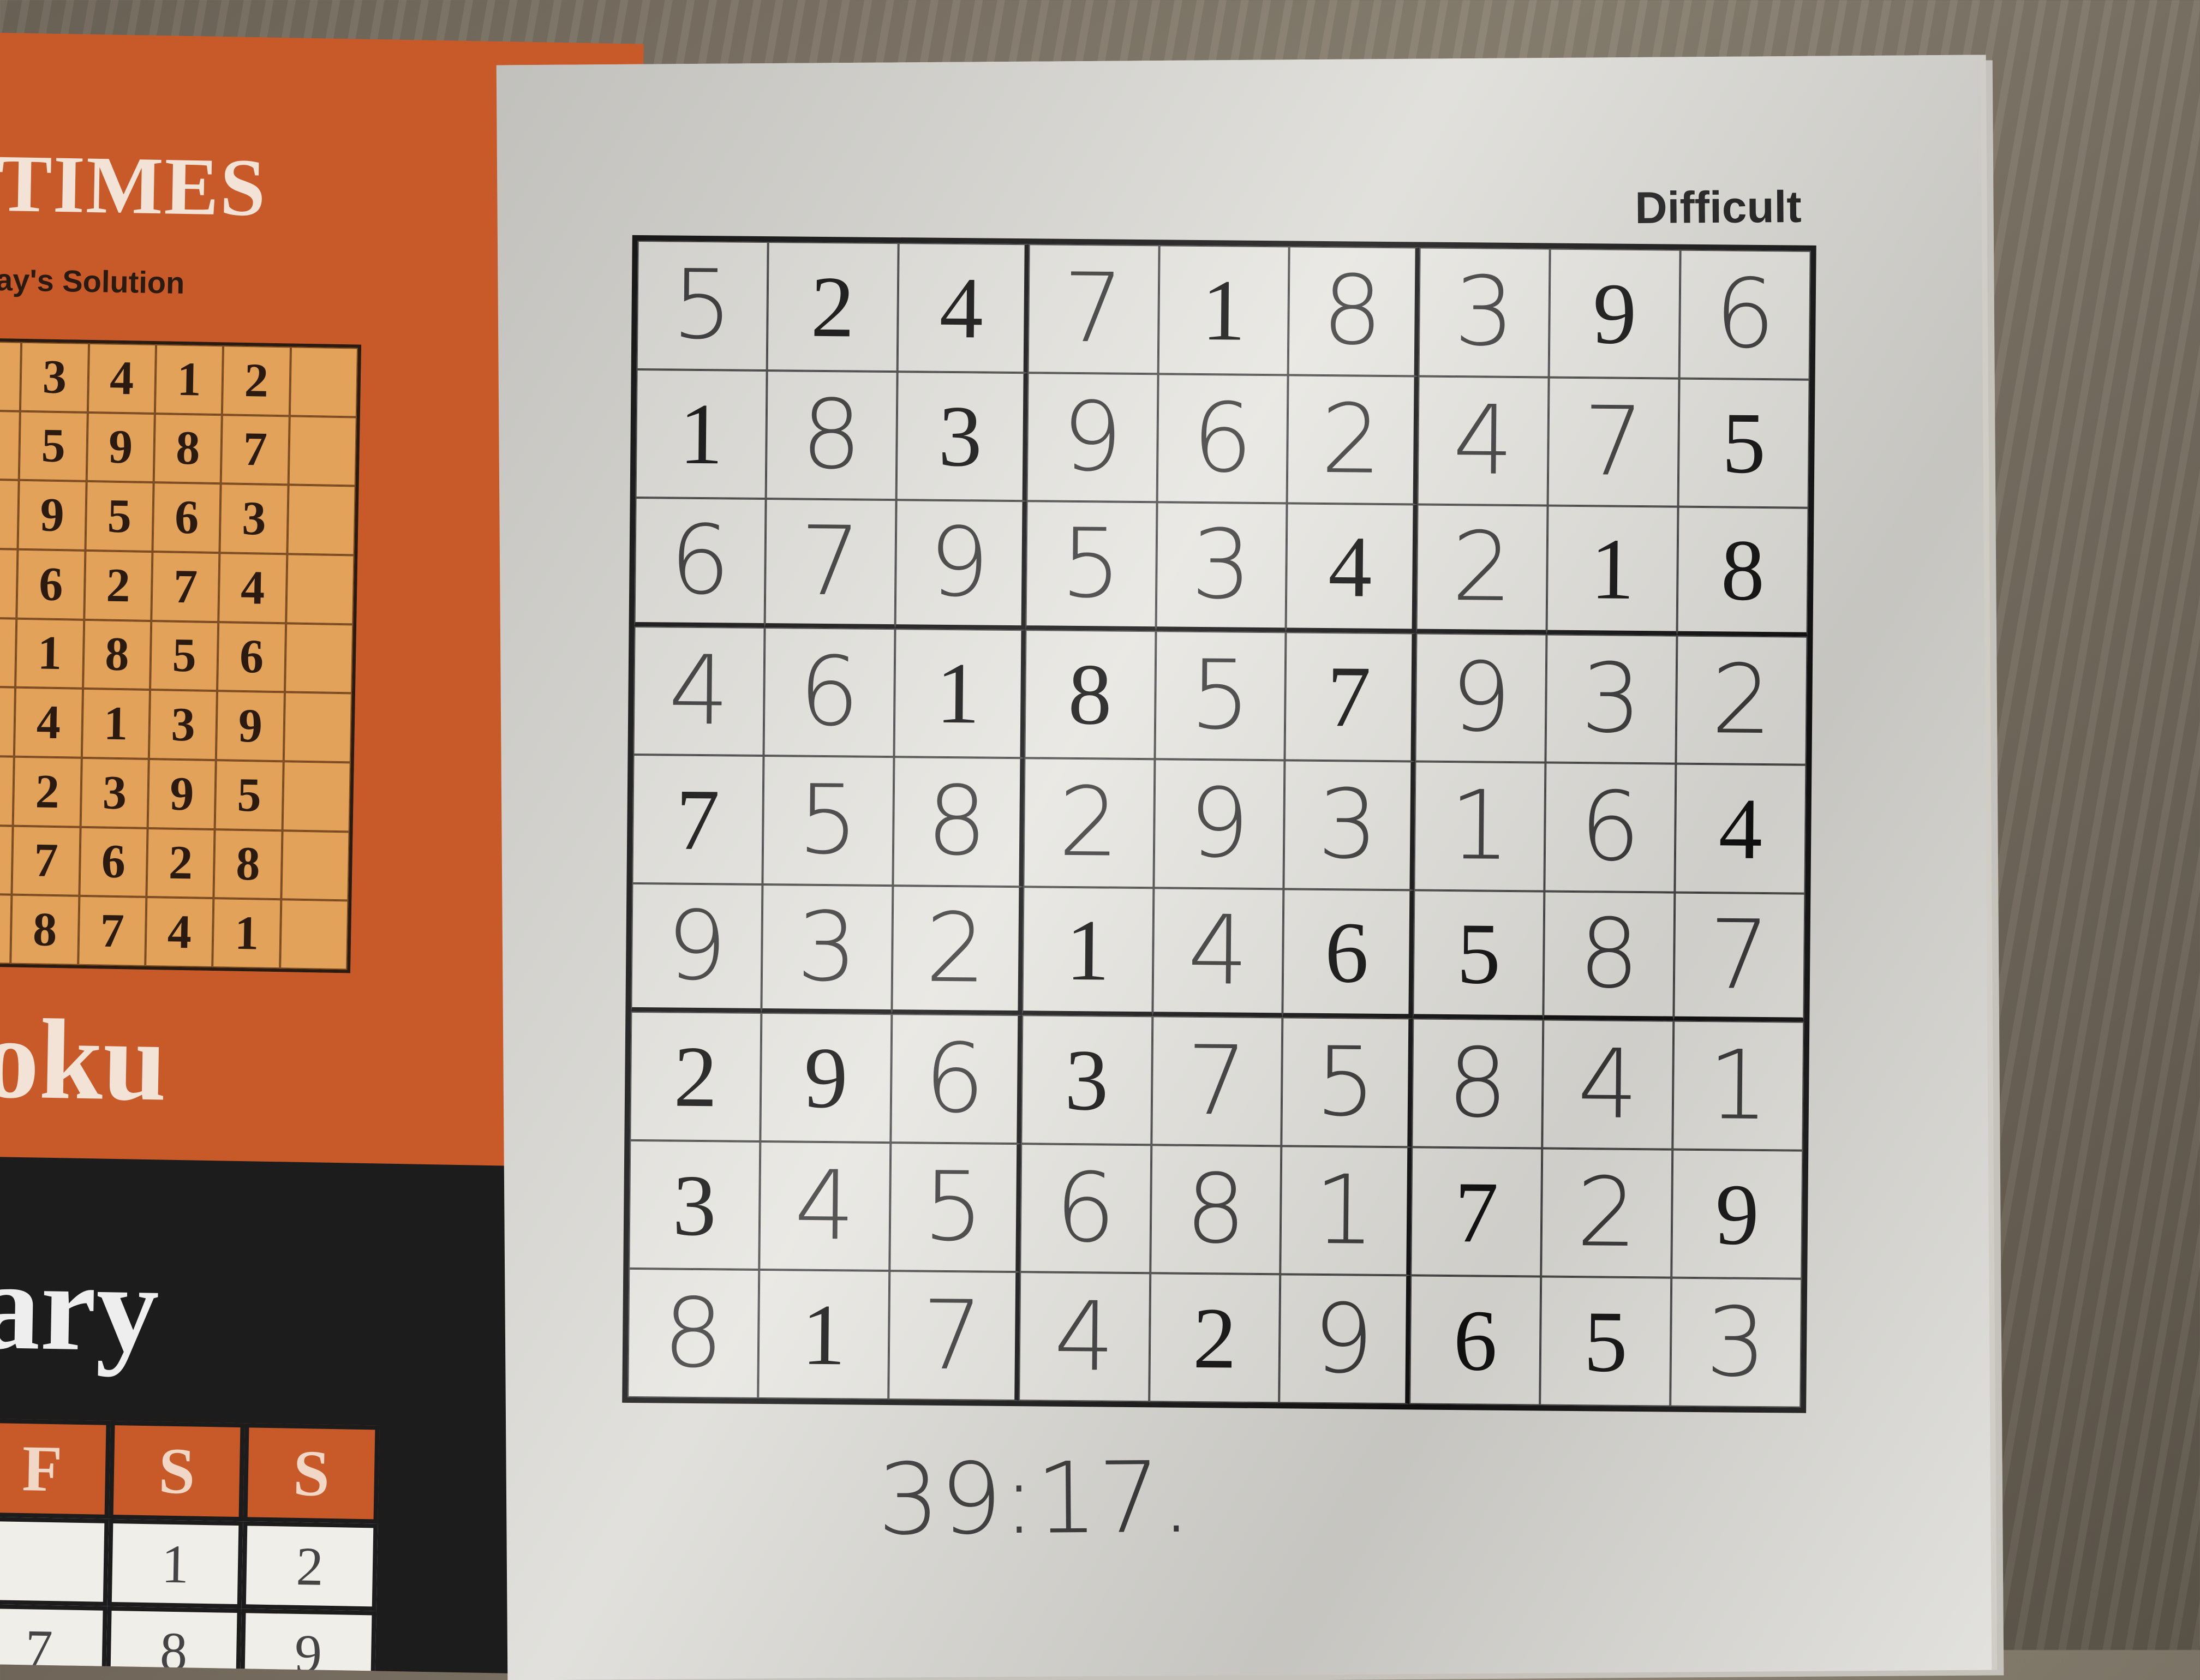  Describe the element at coordinates (54, 1561) in the screenshot. I see `calendar-date` at that location.